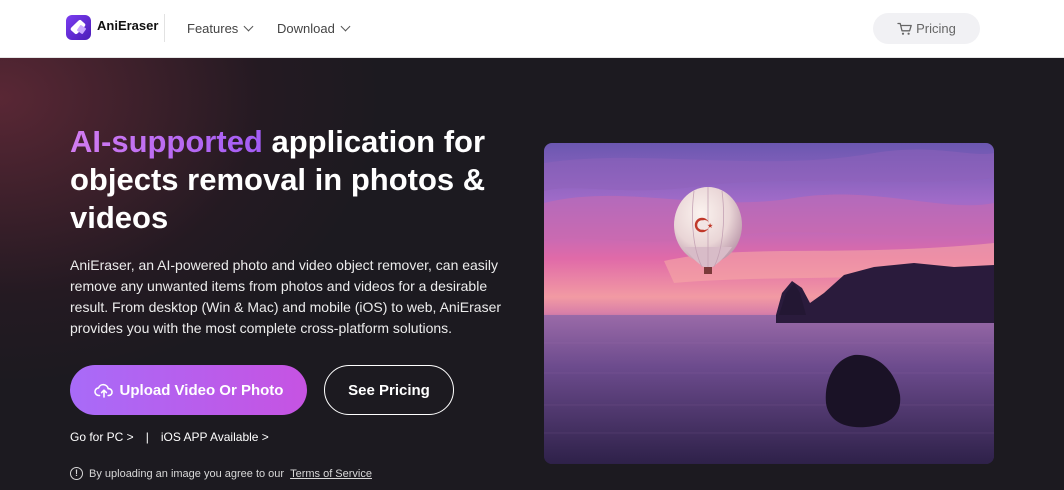 This screenshot has width=1064, height=490. What do you see at coordinates (76, 473) in the screenshot?
I see `info-icon: !` at bounding box center [76, 473].